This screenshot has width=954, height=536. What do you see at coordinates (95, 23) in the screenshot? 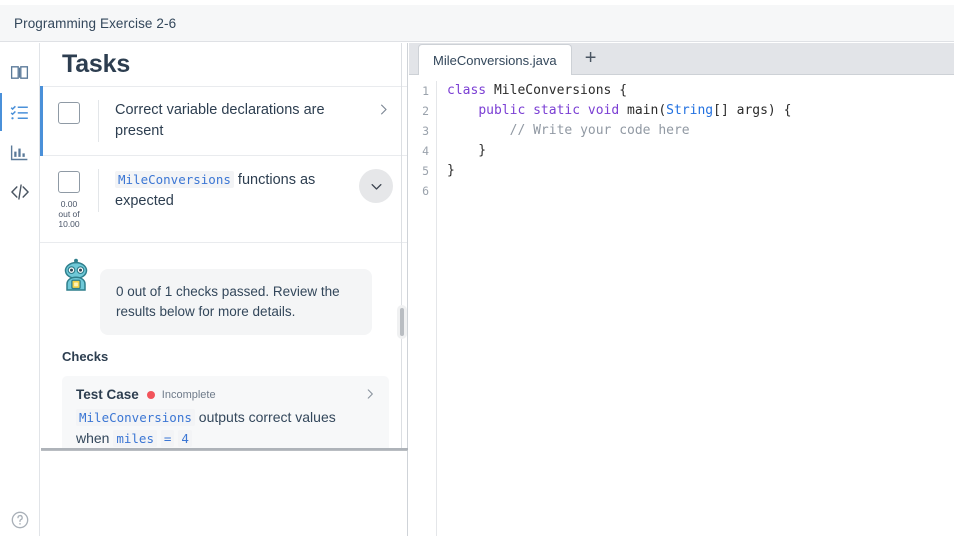
I see `page-title: Programming Exercise 2-6` at bounding box center [95, 23].